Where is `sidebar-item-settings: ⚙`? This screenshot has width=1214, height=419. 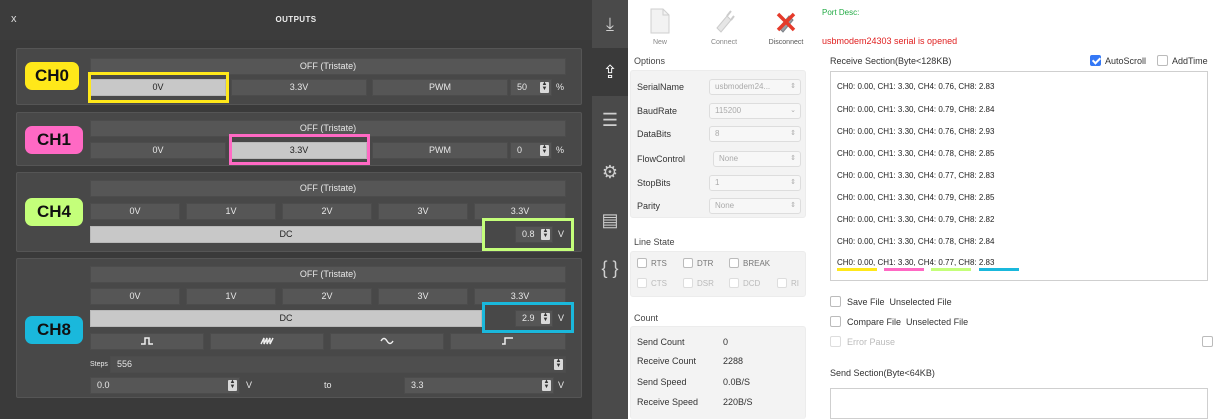 sidebar-item-settings: ⚙ is located at coordinates (610, 172).